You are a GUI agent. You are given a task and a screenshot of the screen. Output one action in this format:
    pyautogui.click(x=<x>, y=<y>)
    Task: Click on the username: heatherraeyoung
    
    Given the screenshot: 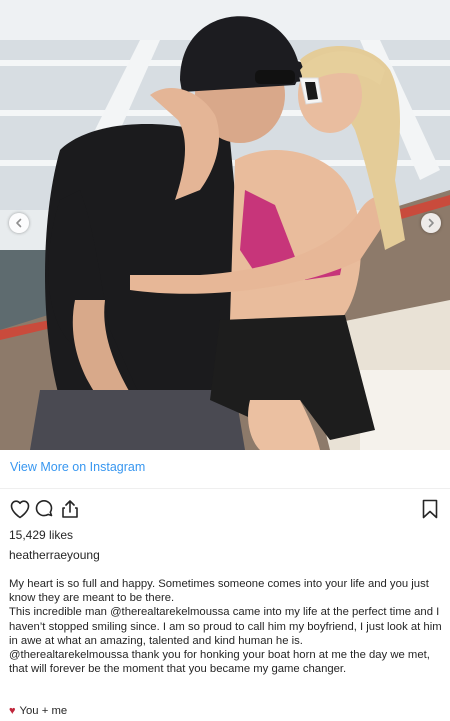 What is the action you would take?
    pyautogui.click(x=54, y=555)
    